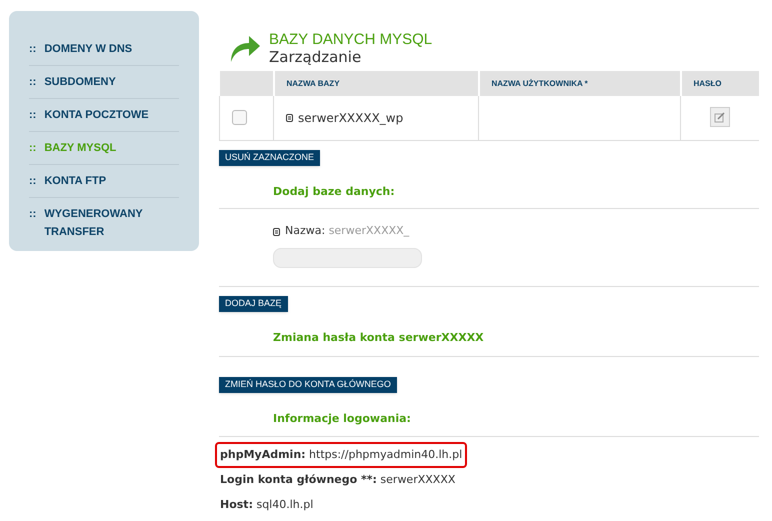 The image size is (772, 521). I want to click on page-title: BAZY DANYCH MYSQL, so click(350, 39).